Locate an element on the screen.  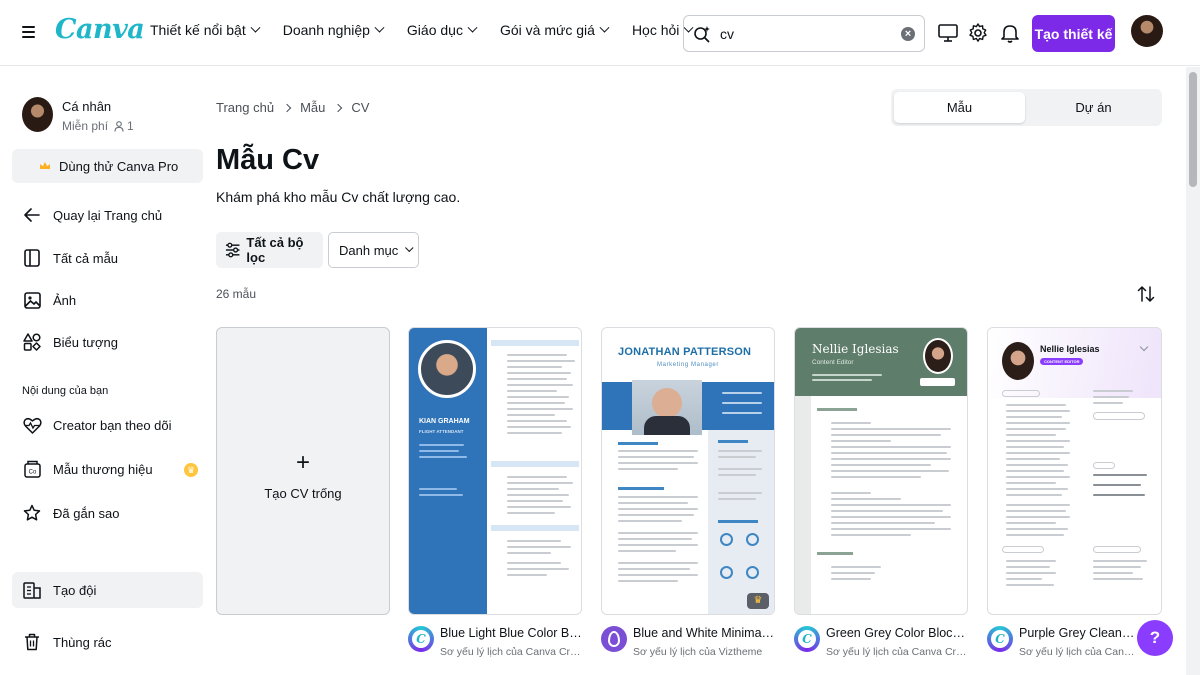
sidebar-item-label: Ảnh is located at coordinates (65, 300).